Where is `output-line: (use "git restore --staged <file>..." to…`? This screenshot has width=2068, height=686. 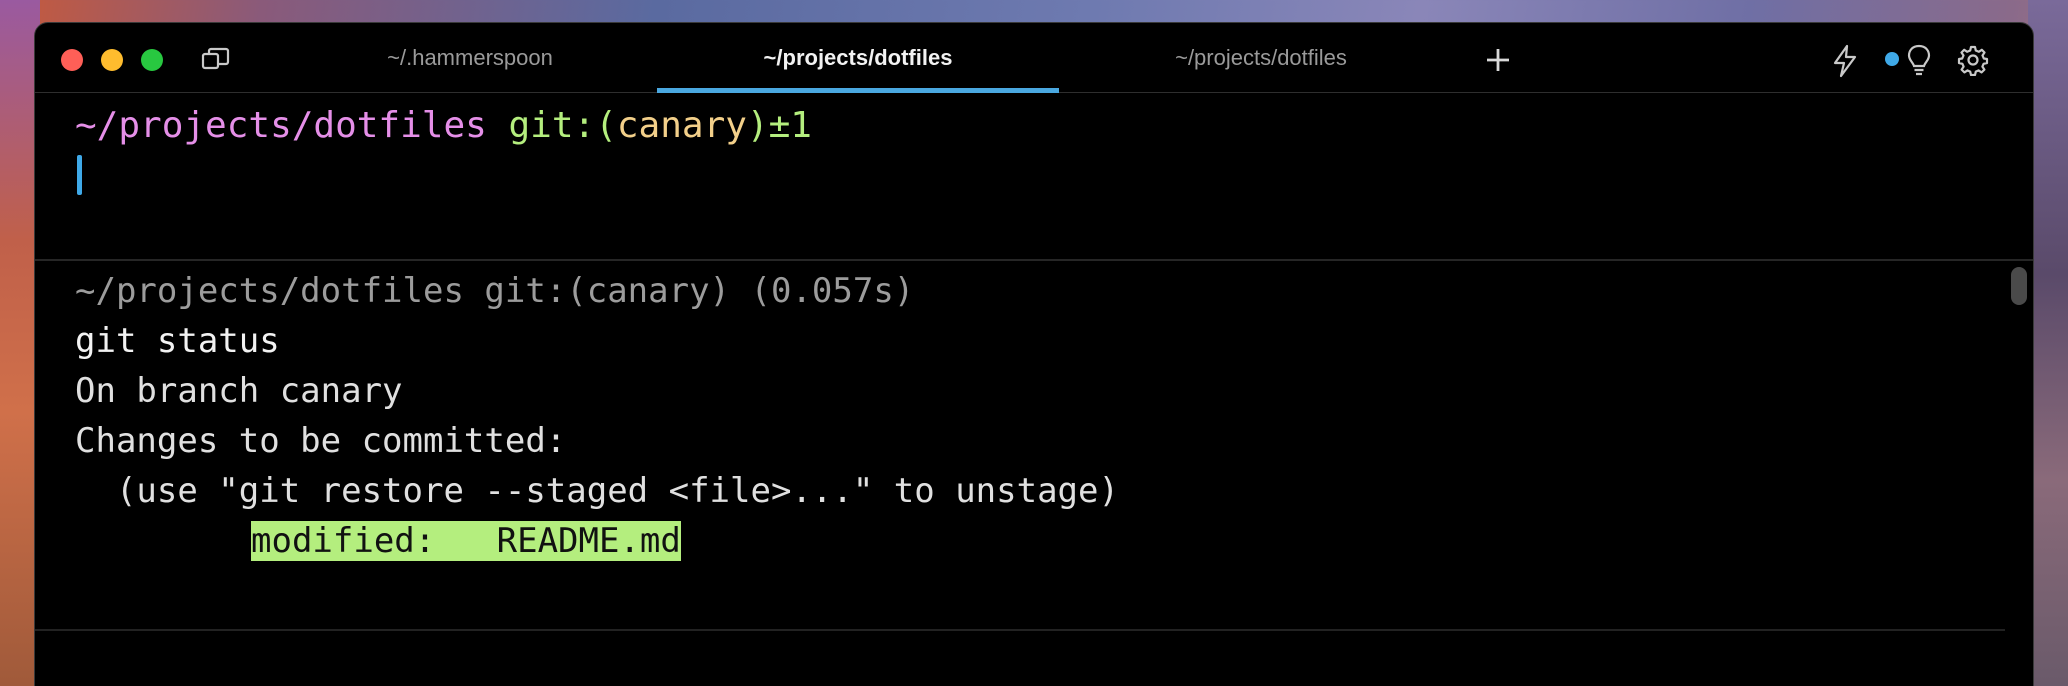
output-line: (use "git restore --staged <file>..." to… is located at coordinates (597, 491).